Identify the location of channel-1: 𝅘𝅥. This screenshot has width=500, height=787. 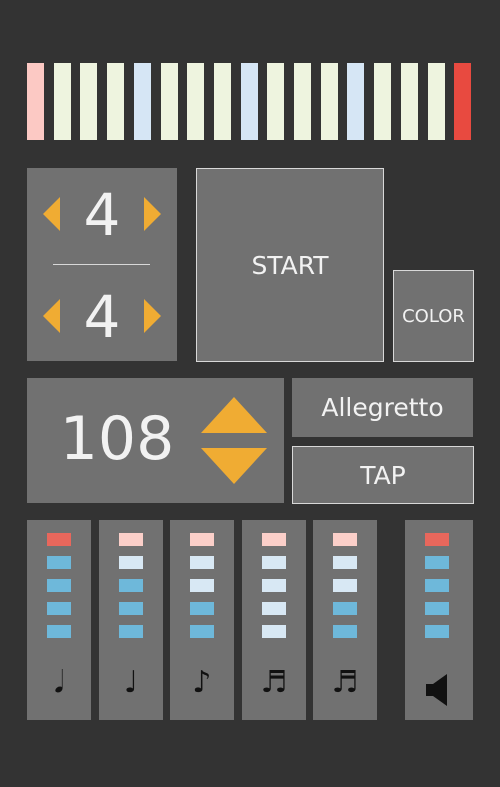
(59, 620).